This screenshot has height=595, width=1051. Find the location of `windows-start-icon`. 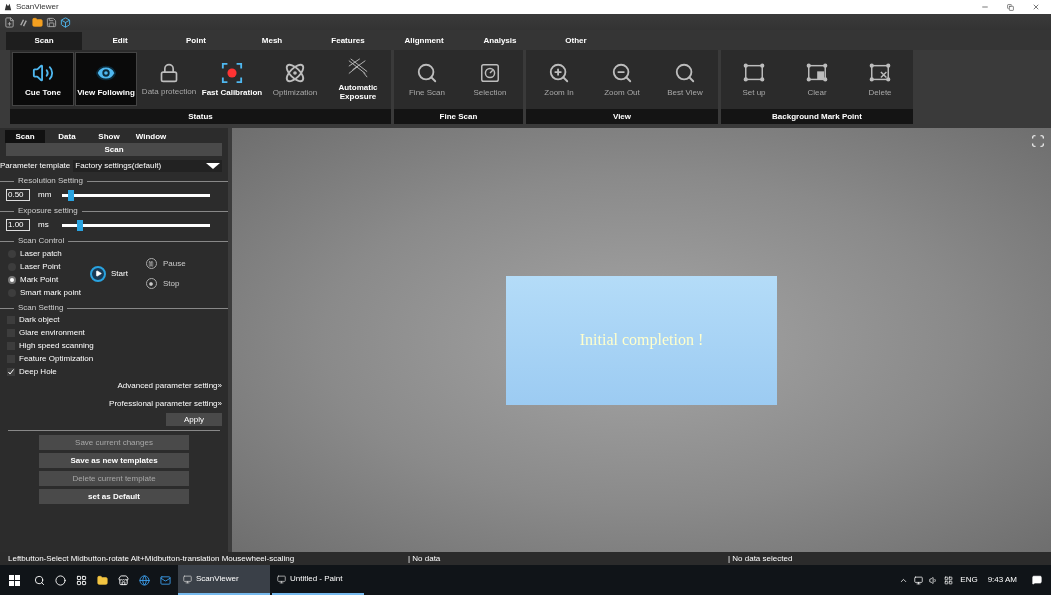

windows-start-icon is located at coordinates (14, 580).